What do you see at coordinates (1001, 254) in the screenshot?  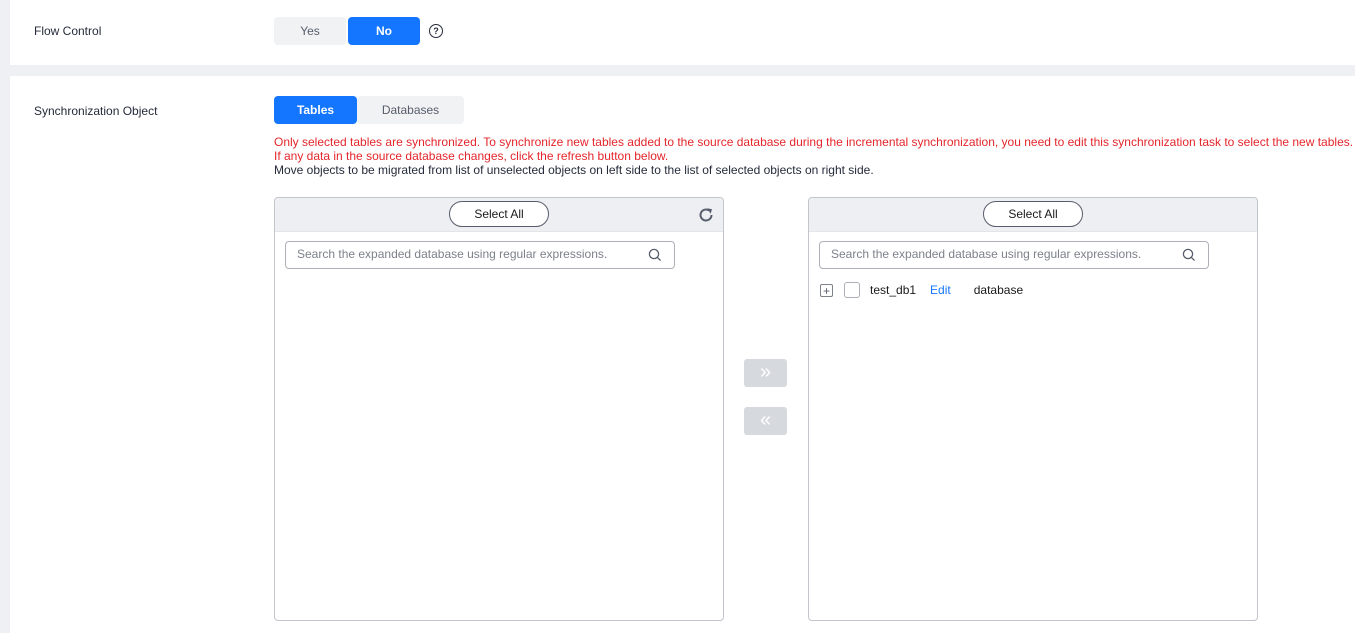 I see `right-search-input` at bounding box center [1001, 254].